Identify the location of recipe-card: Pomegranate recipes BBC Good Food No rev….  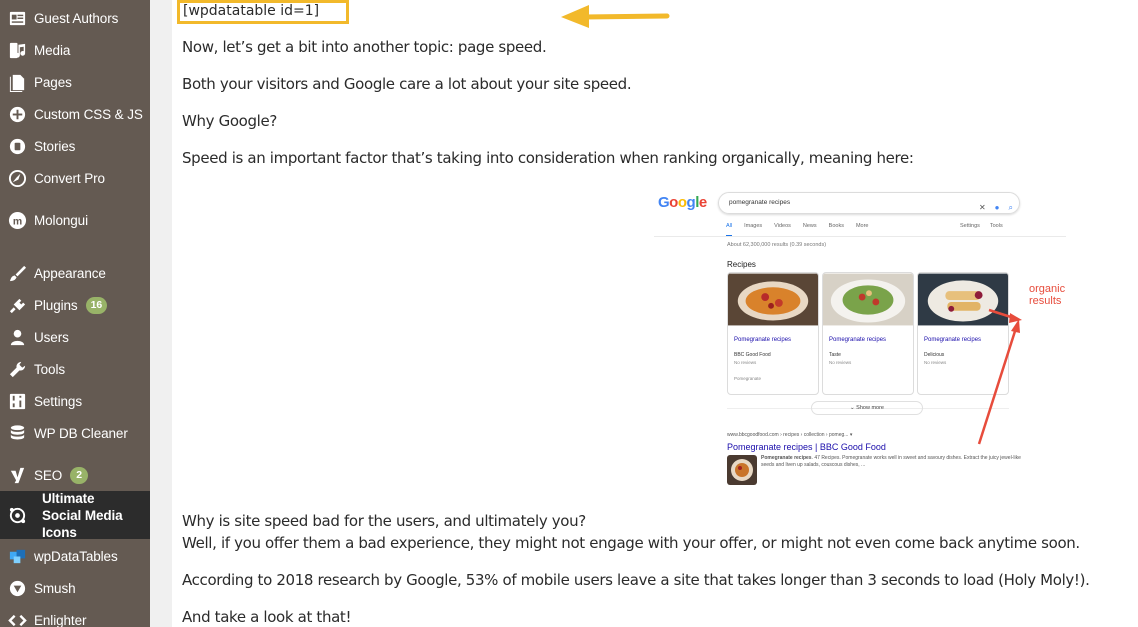
(773, 333).